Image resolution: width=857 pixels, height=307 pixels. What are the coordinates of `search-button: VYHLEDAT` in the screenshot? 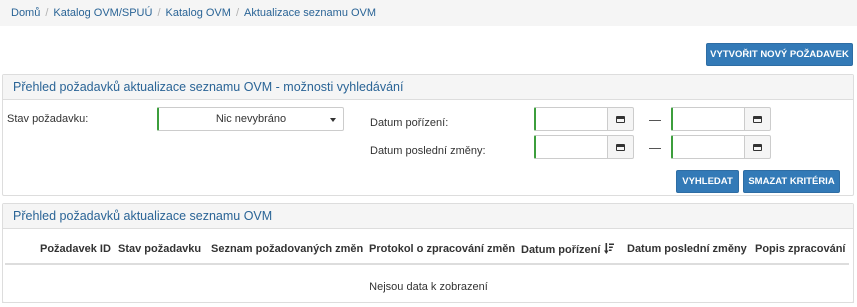 It's located at (707, 181).